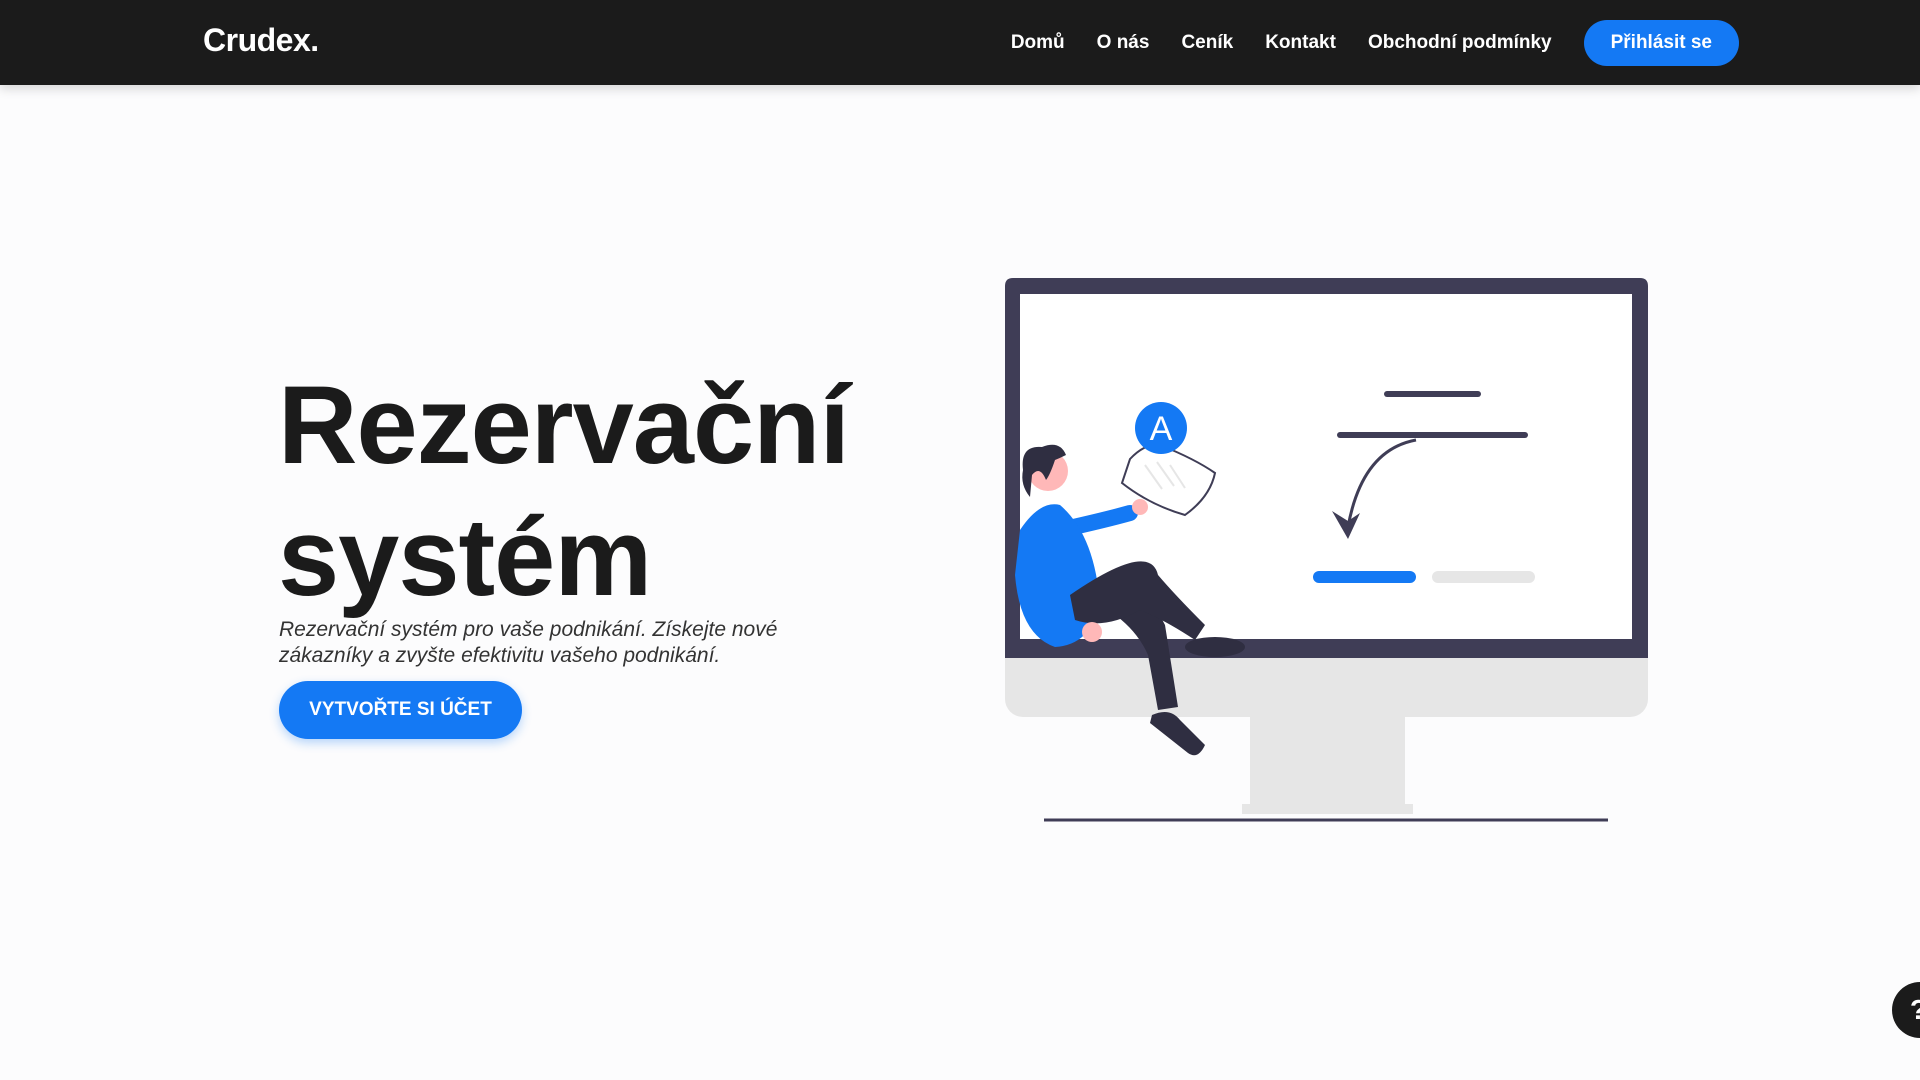 This screenshot has height=1080, width=1920. What do you see at coordinates (1327, 809) in the screenshot?
I see `monitor-base` at bounding box center [1327, 809].